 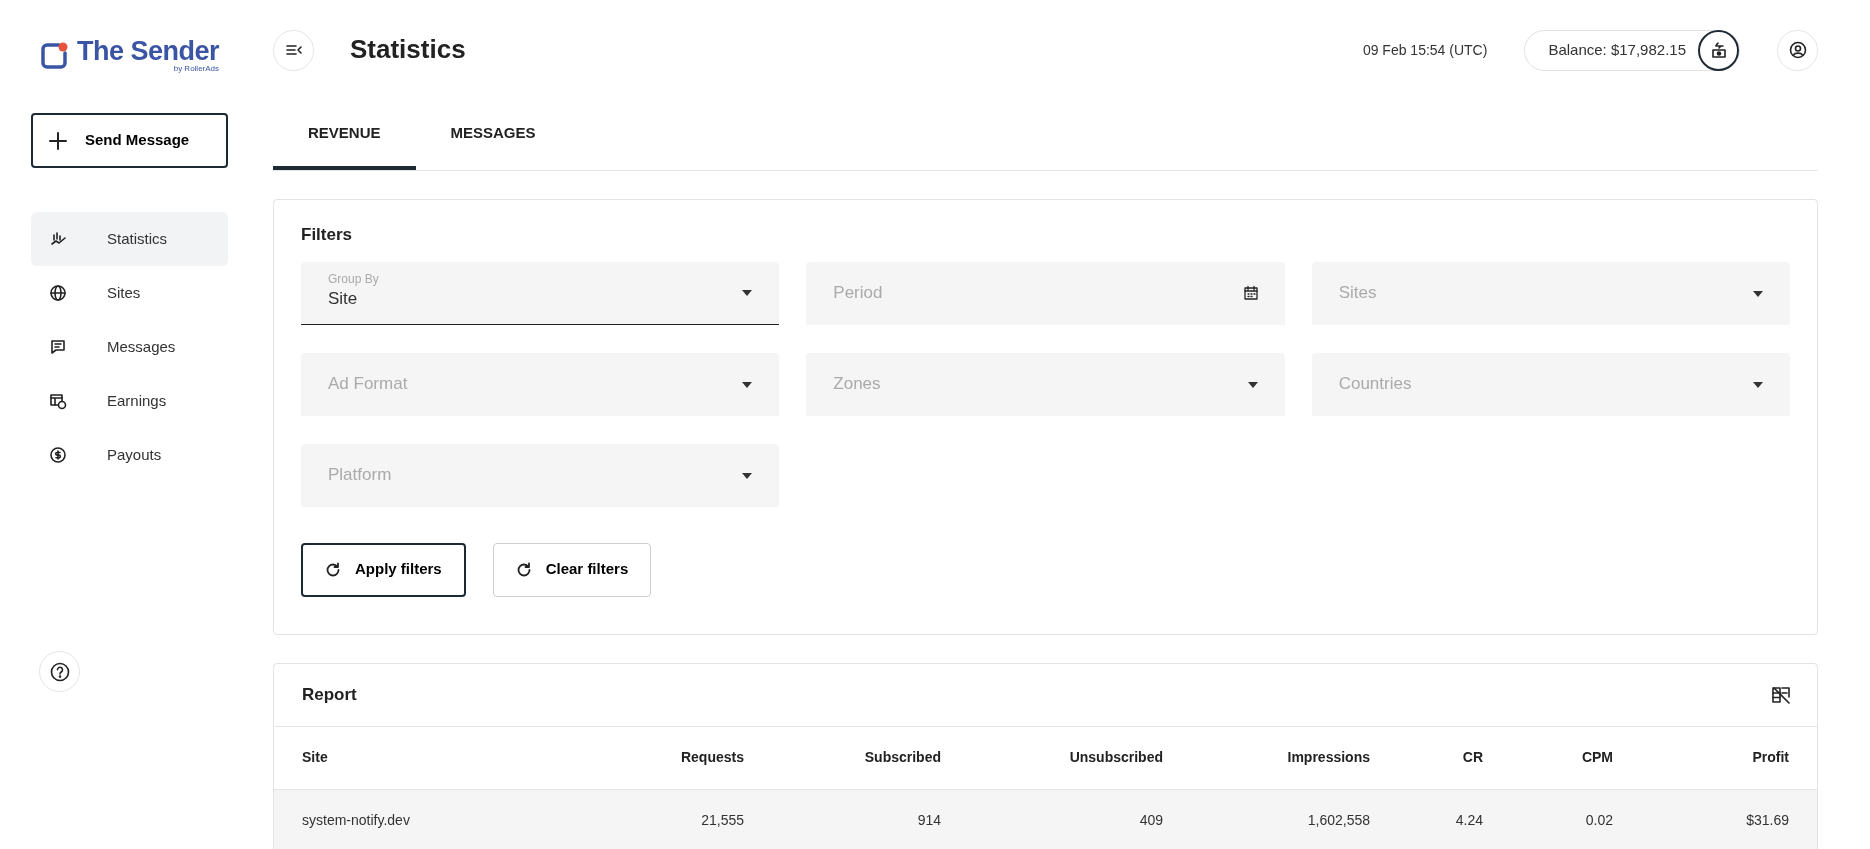 I want to click on coin-icon, so click(x=58, y=455).